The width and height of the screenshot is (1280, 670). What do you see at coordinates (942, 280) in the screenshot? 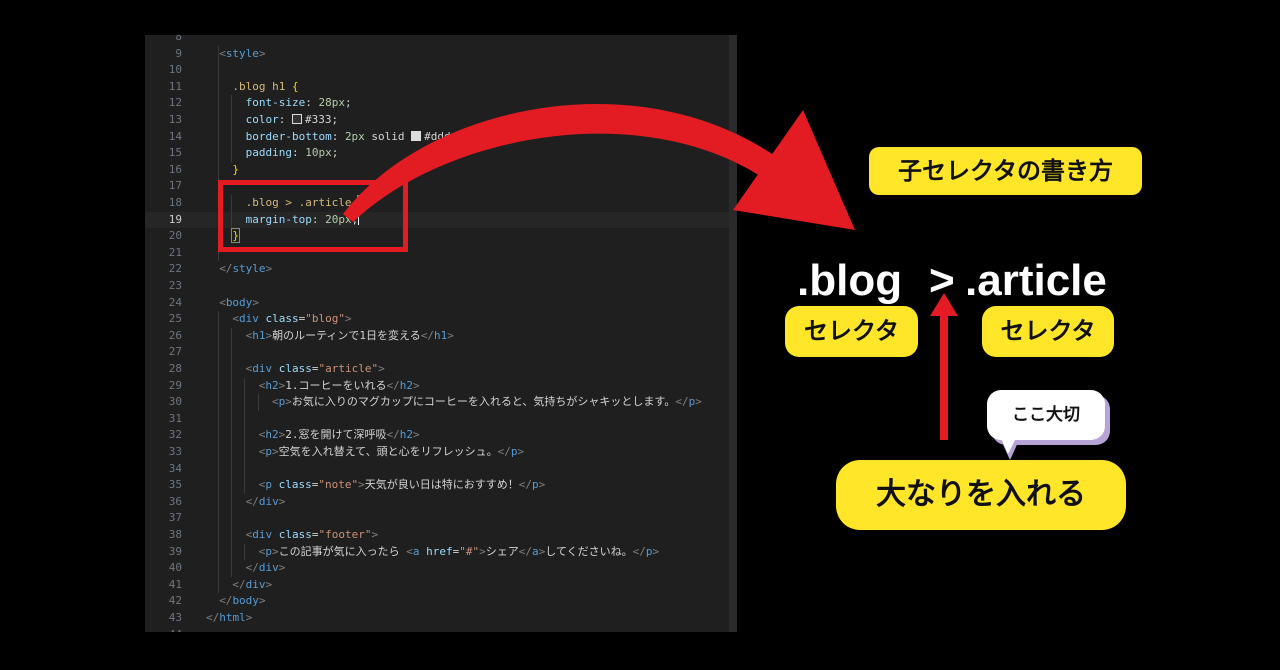
I see `combinator-text: >` at bounding box center [942, 280].